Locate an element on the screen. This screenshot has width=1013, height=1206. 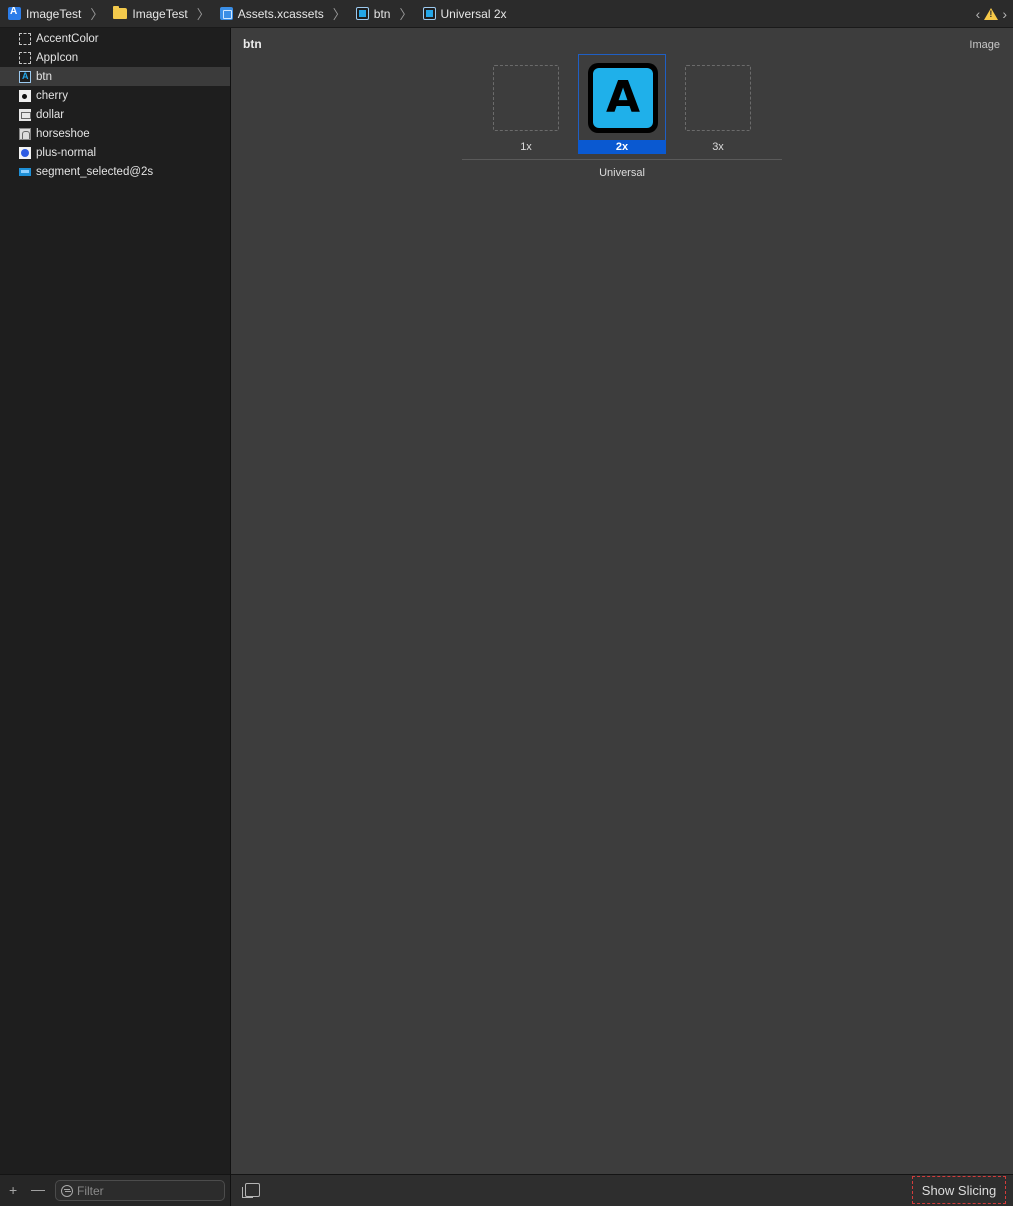
filter-input is located at coordinates (147, 1190).